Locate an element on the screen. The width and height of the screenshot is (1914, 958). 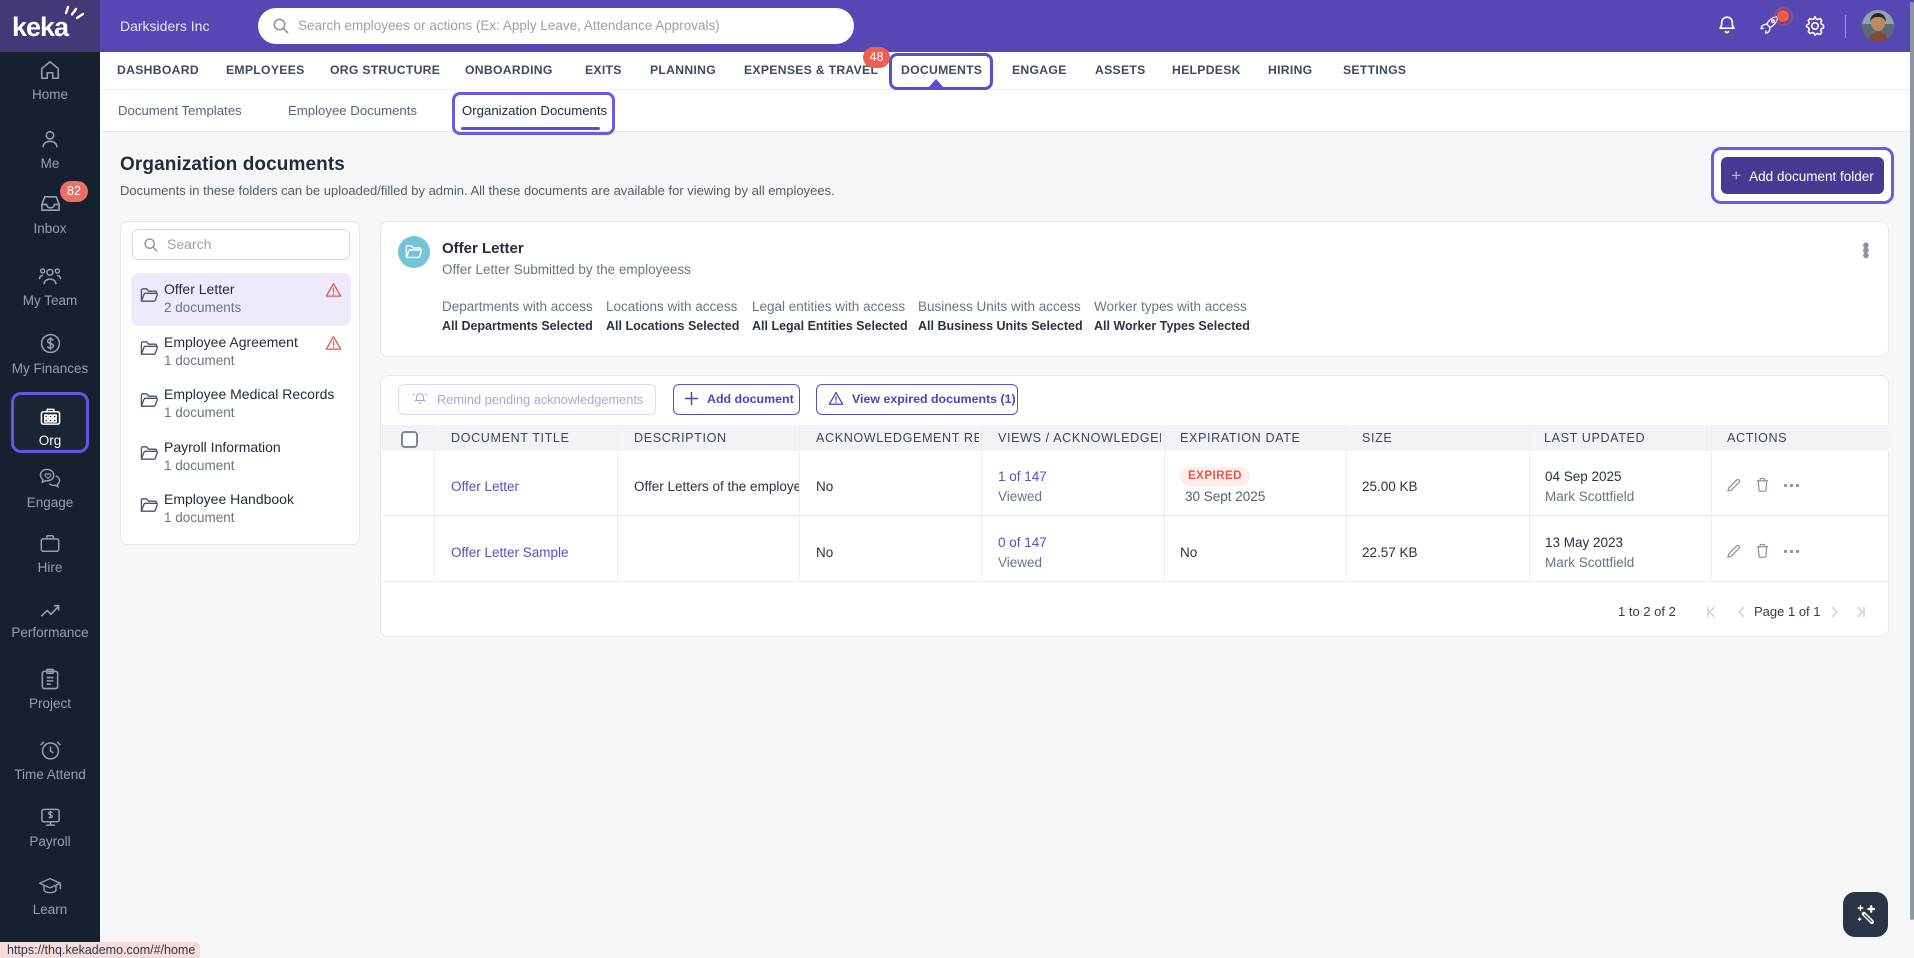
svg-text: keka is located at coordinates (41, 27).